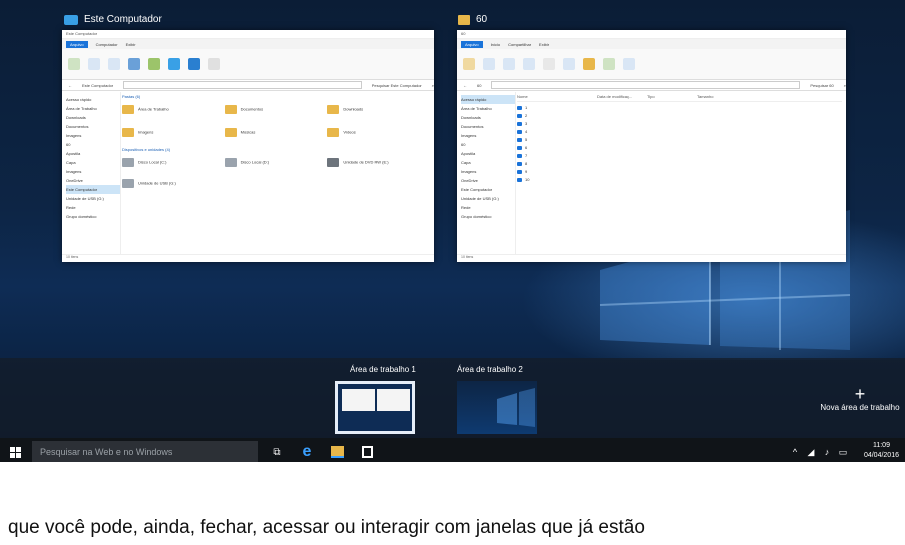 The height and width of the screenshot is (545, 905). I want to click on folder-item: Músicas, so click(276, 132).